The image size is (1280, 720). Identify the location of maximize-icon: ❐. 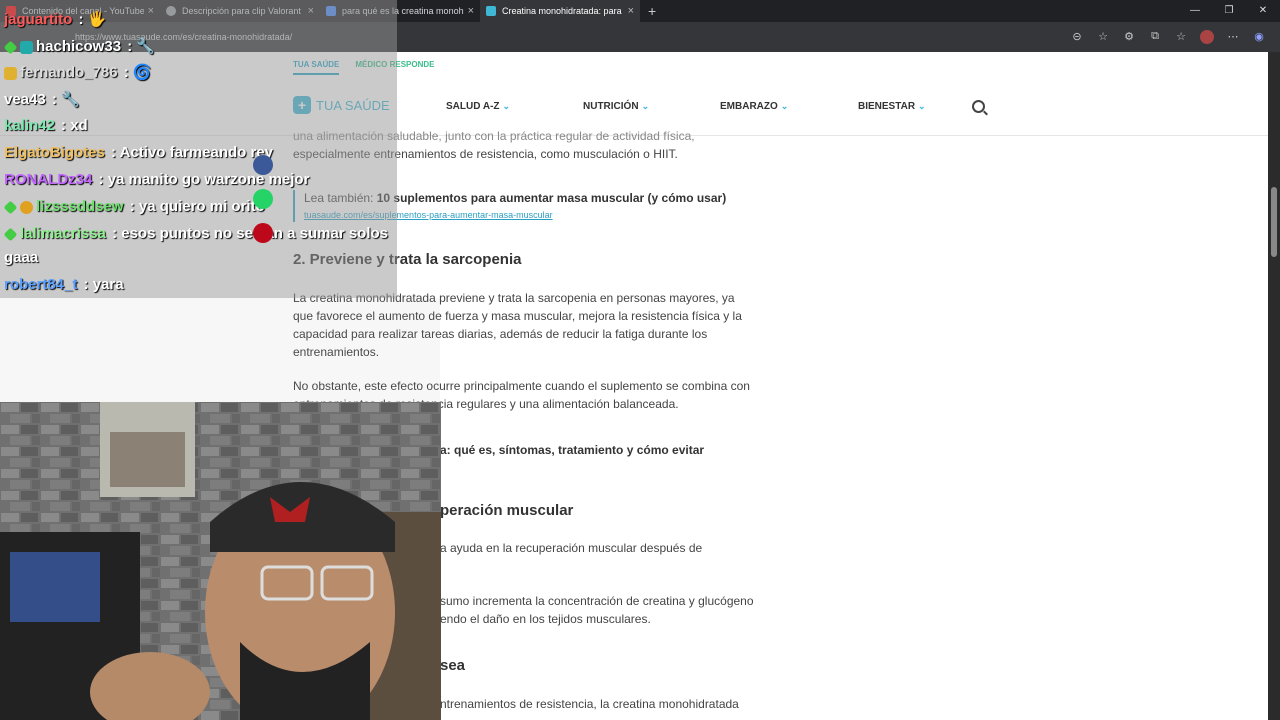
(1229, 11).